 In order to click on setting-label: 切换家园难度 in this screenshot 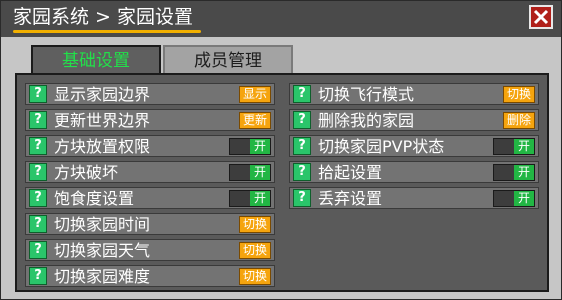, I will do `click(102, 276)`.